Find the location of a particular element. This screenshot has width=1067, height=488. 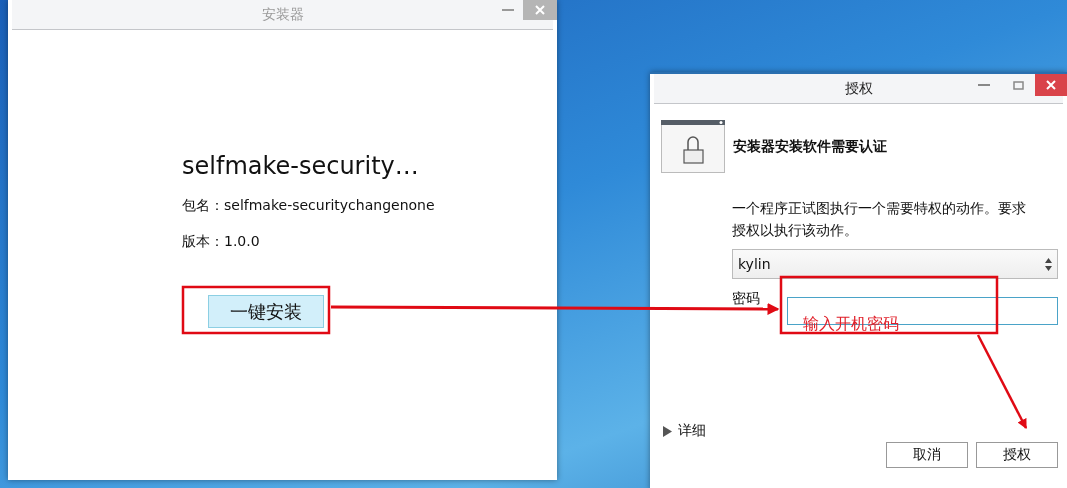

authorize-button: 授权 is located at coordinates (1017, 455).